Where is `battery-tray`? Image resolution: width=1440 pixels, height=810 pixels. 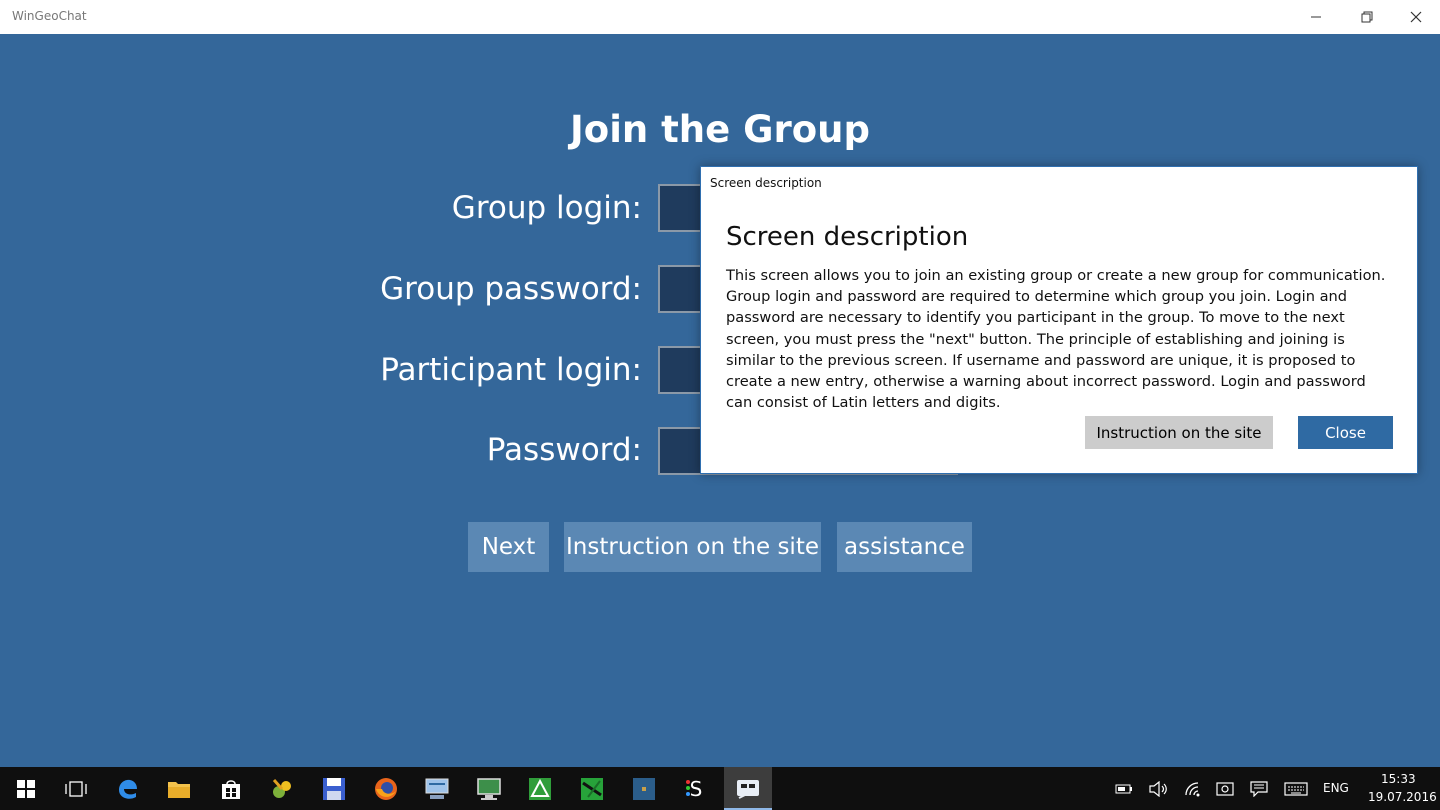 battery-tray is located at coordinates (1124, 788).